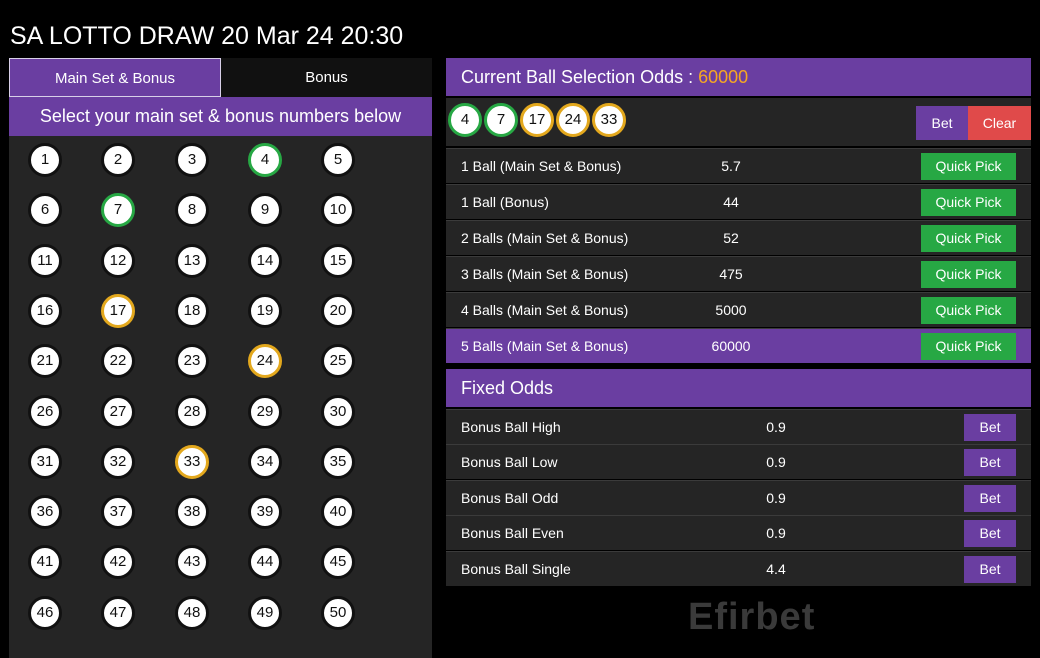  What do you see at coordinates (192, 160) in the screenshot?
I see `number-ball: 3` at bounding box center [192, 160].